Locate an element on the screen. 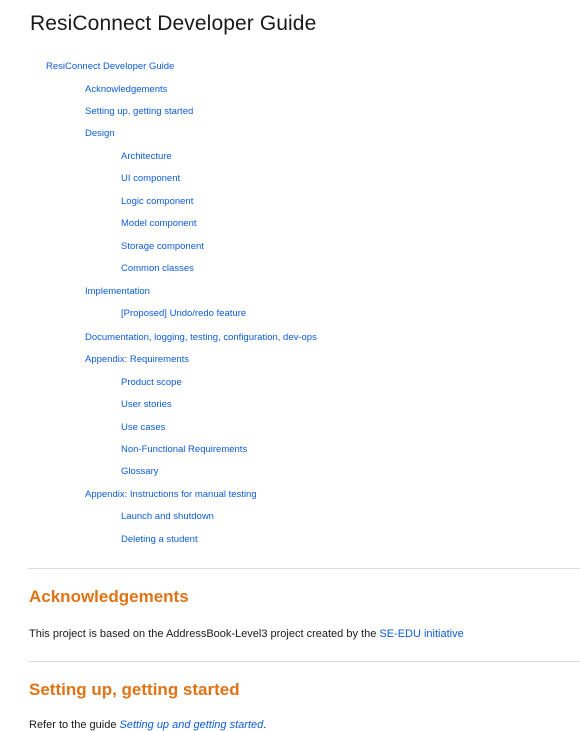  toc-link-nfr: Non-Functional Requirements is located at coordinates (184, 450).